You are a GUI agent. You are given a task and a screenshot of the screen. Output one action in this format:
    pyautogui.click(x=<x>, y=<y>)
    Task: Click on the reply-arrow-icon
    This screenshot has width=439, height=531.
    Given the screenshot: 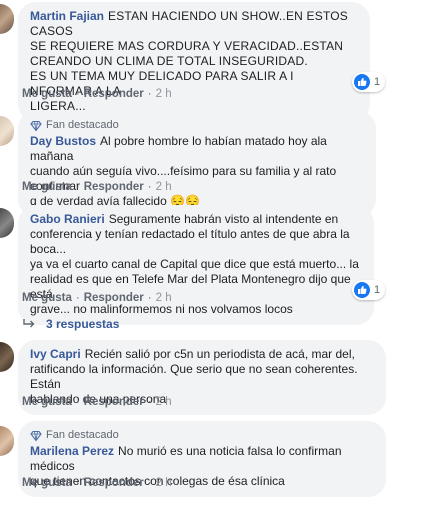 What is the action you would take?
    pyautogui.click(x=29, y=323)
    